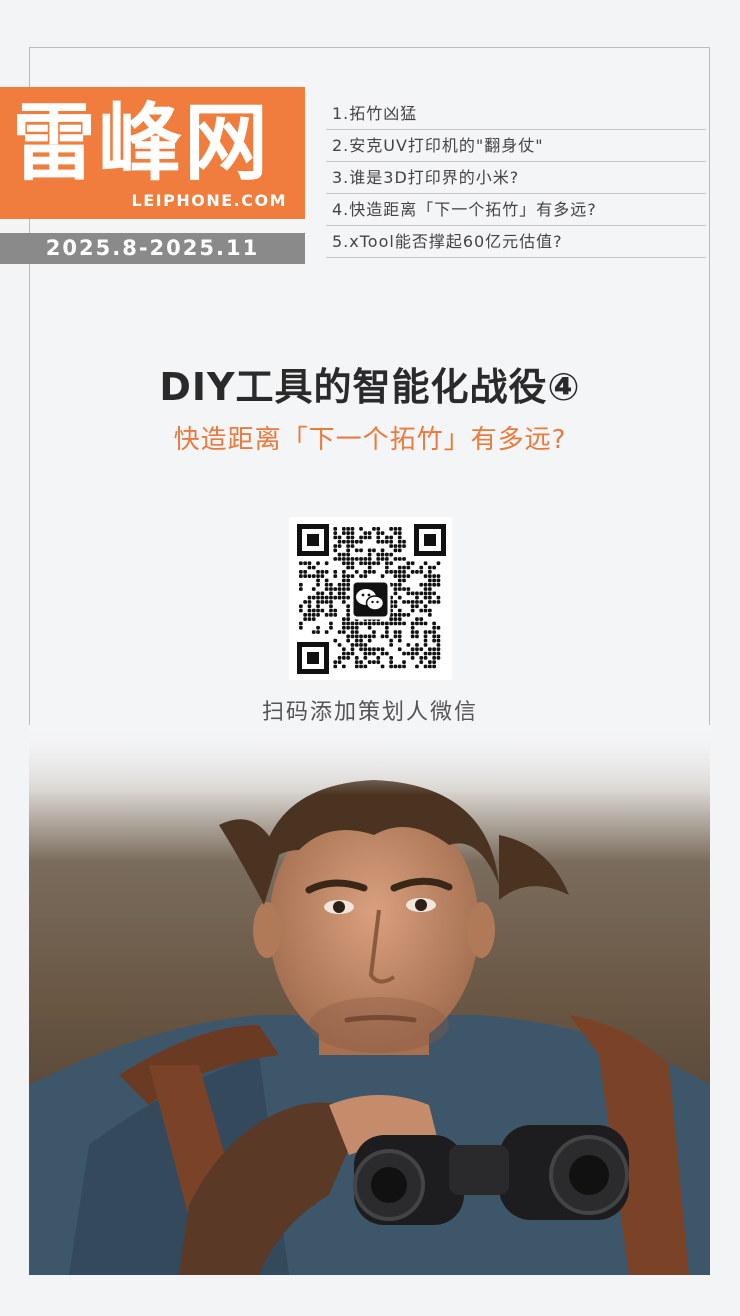 The image size is (740, 1316). What do you see at coordinates (209, 200) in the screenshot?
I see `logo-english: LEIPHONE.COM` at bounding box center [209, 200].